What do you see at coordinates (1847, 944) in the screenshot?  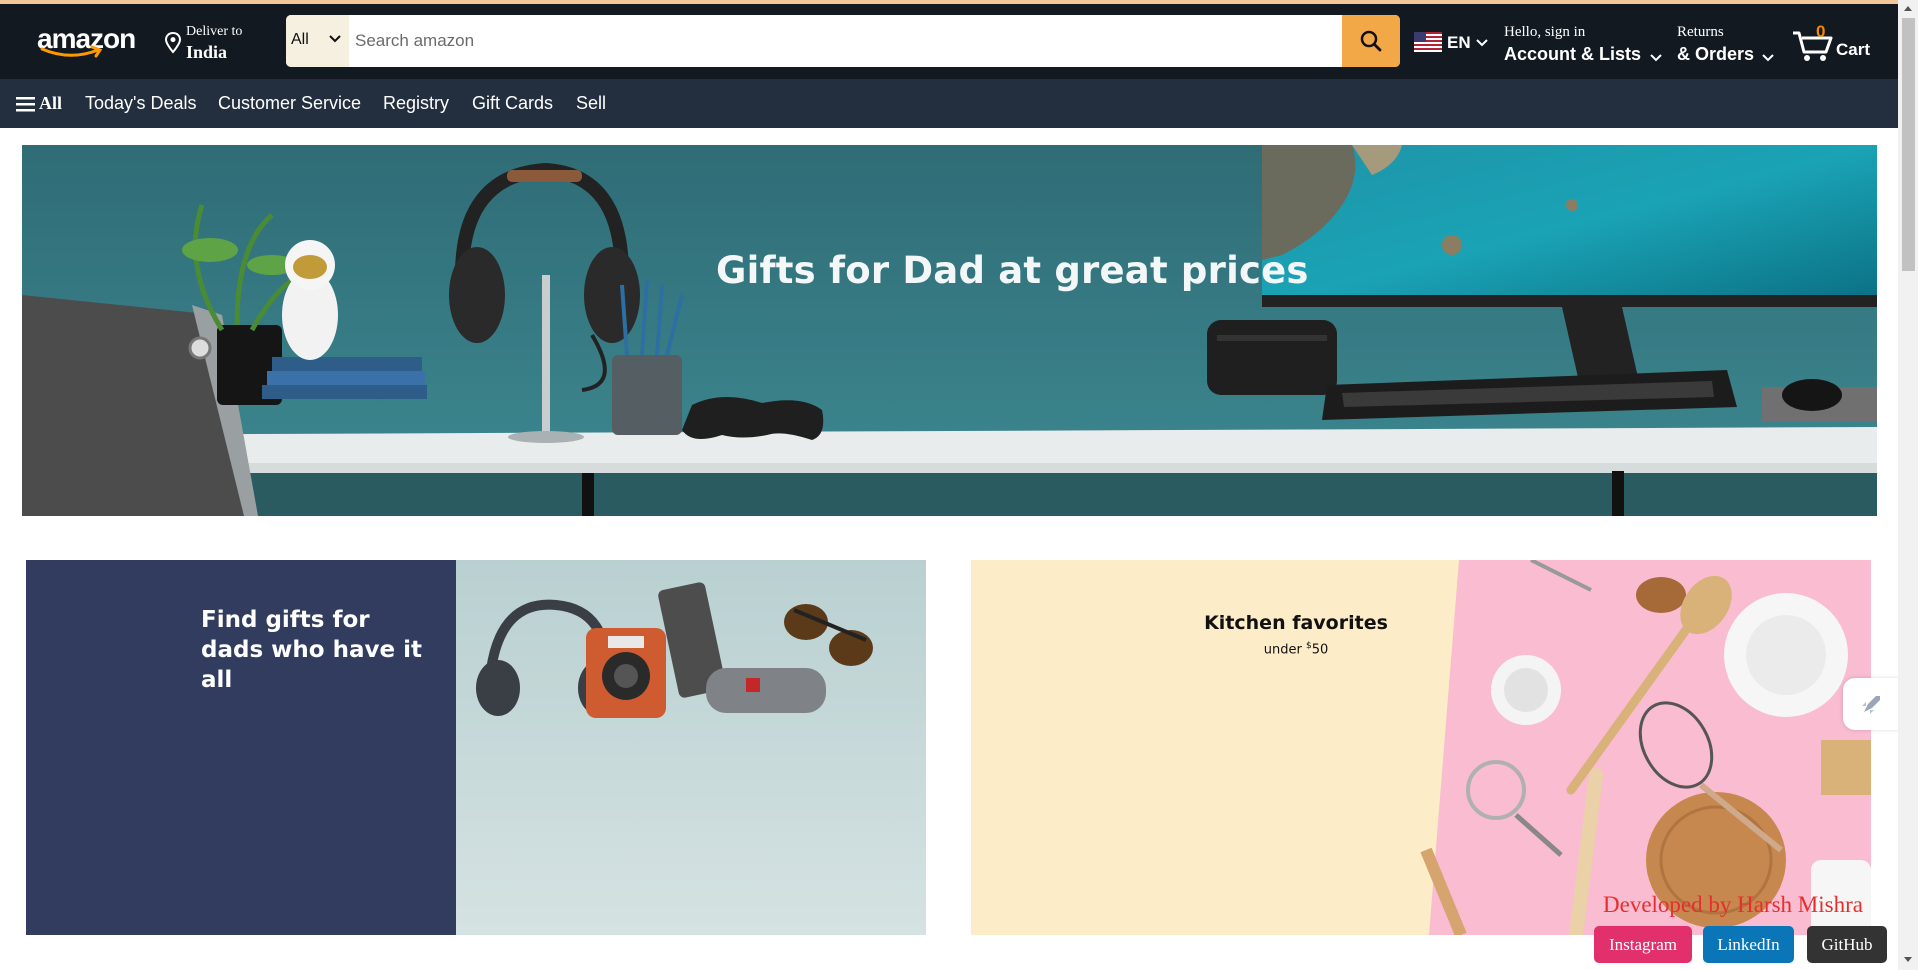 I see `github-button: GitHub` at bounding box center [1847, 944].